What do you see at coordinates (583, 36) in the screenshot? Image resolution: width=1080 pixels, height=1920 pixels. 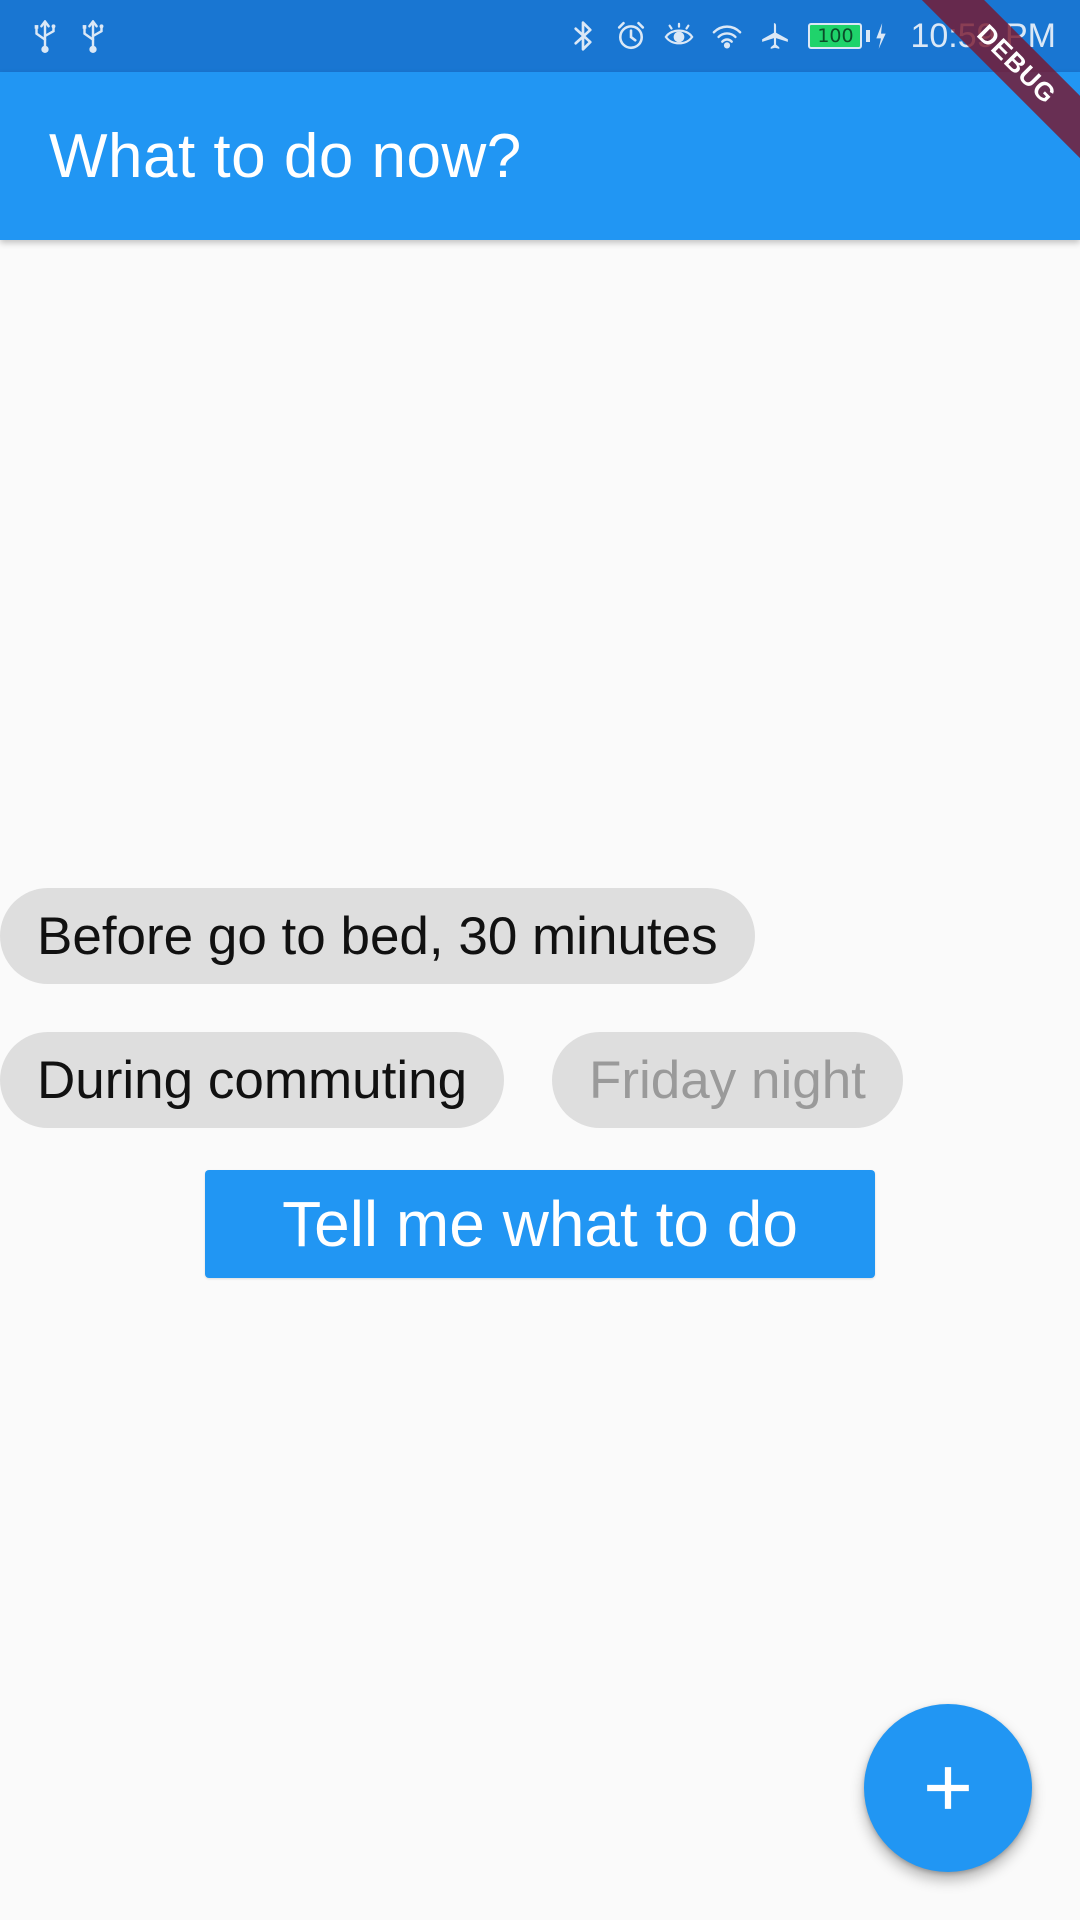 I see `bluetooth-icon` at bounding box center [583, 36].